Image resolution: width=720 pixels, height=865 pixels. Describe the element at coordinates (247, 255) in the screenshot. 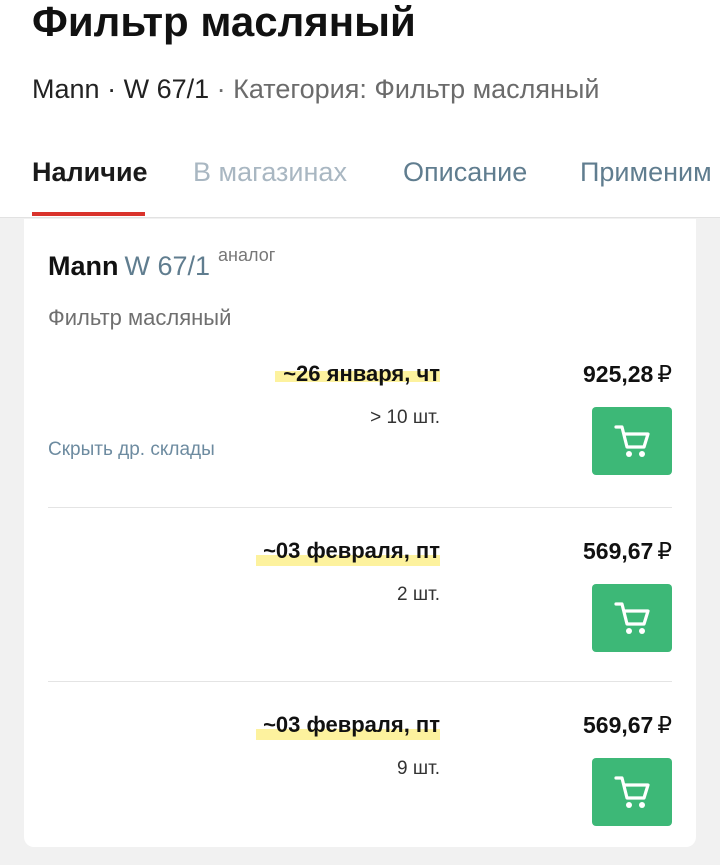

I see `analog-tag: аналог` at that location.